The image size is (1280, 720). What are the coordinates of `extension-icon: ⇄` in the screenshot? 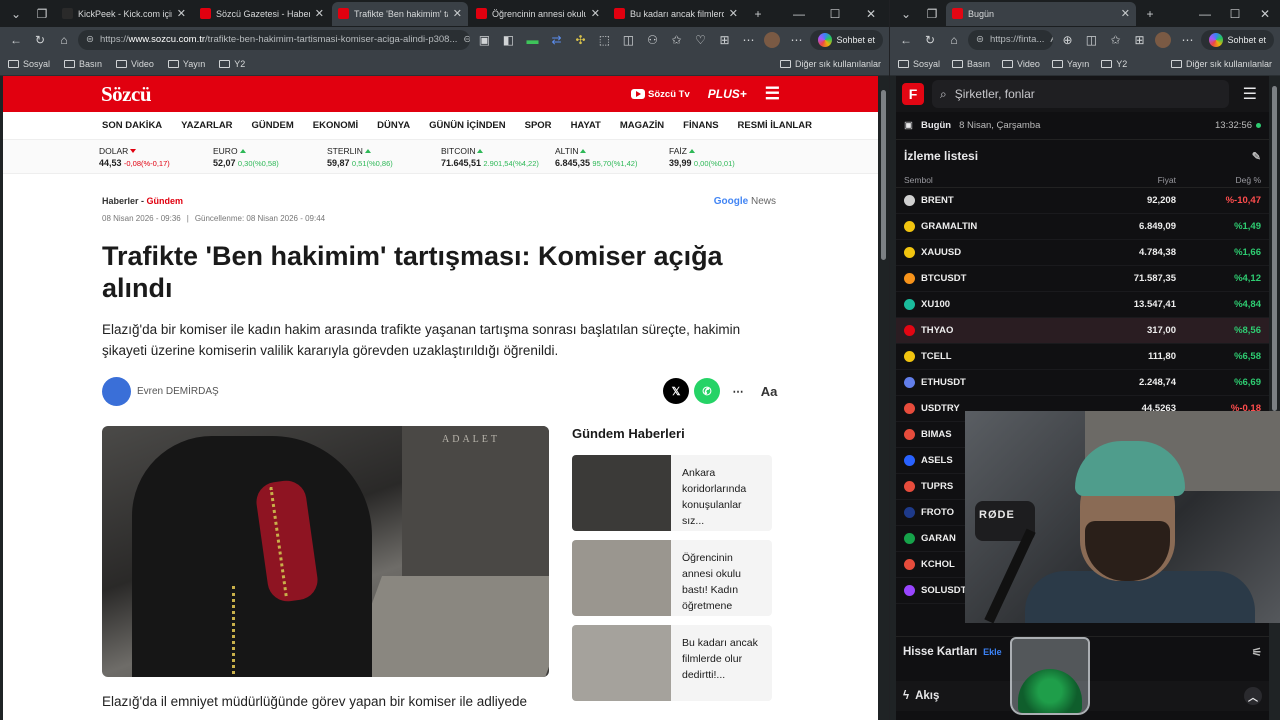 It's located at (556, 40).